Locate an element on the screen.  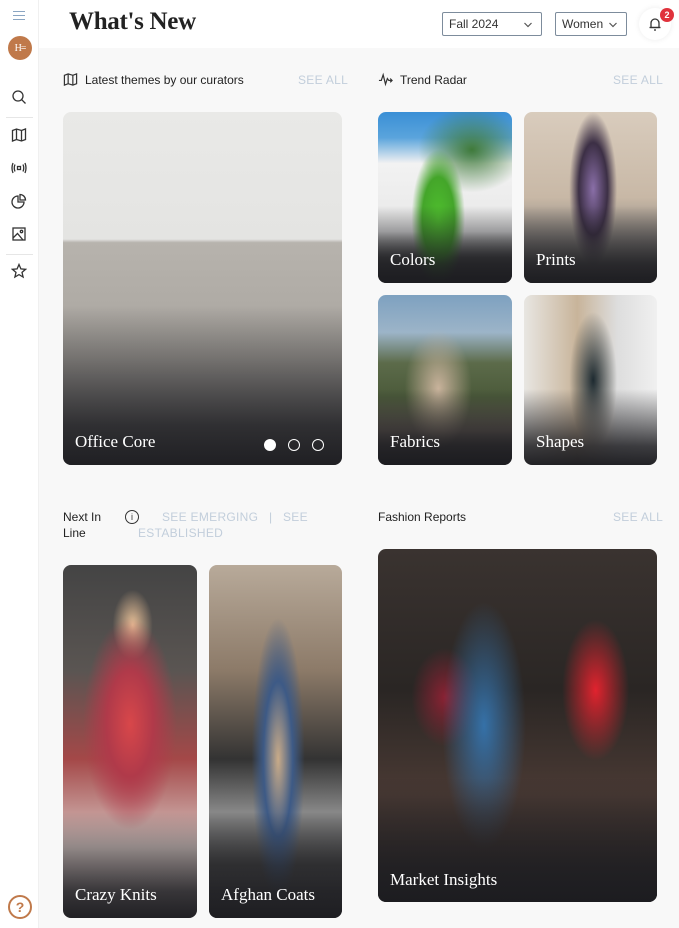
next-in-line-card-crazy-knits: Crazy Knits is located at coordinates (130, 741).